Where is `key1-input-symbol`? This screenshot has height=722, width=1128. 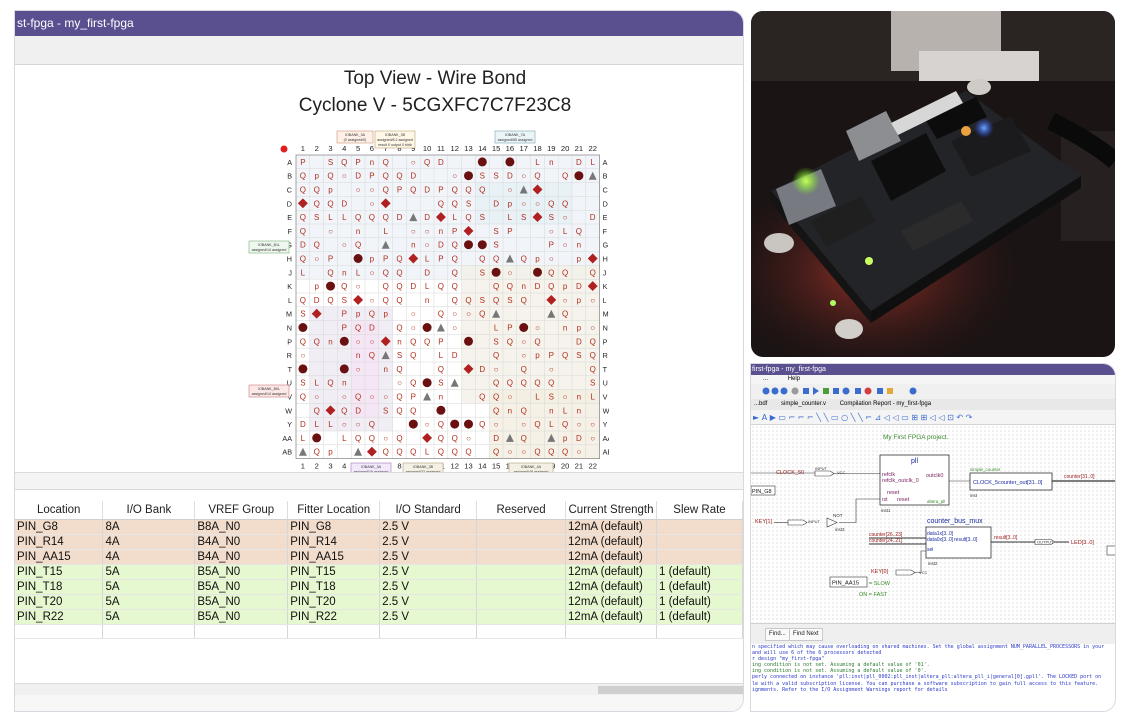
key1-input-symbol is located at coordinates (797, 522).